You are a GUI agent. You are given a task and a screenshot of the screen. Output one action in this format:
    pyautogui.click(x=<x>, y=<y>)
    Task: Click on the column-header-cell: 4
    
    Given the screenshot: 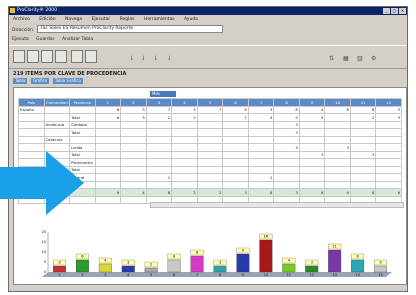 What is the action you would take?
    pyautogui.click(x=184, y=102)
    